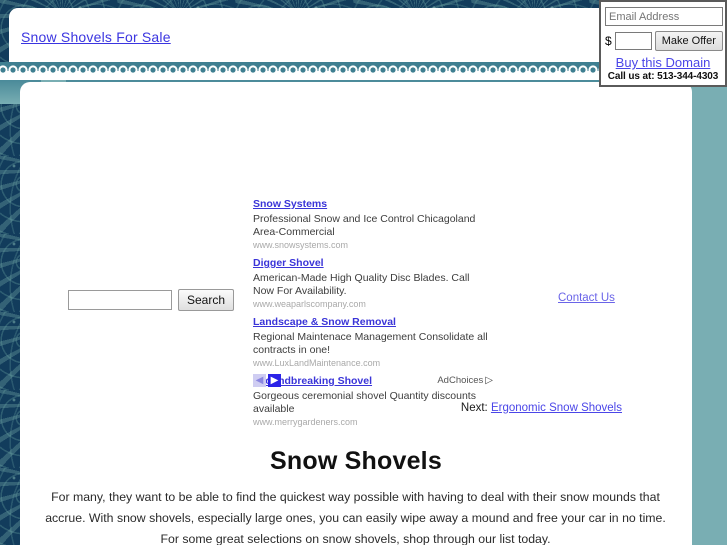 The width and height of the screenshot is (727, 545). I want to click on offer-price-input, so click(633, 41).